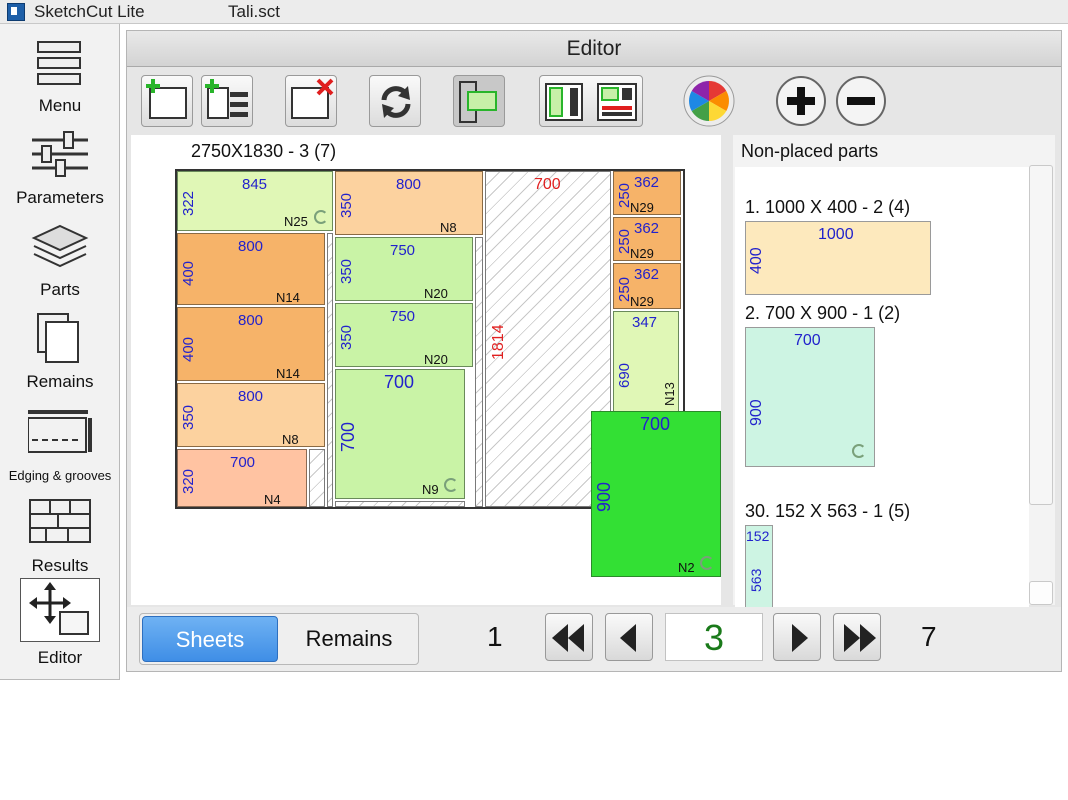 This screenshot has width=1068, height=800. I want to click on split-layout-icon, so click(591, 102).